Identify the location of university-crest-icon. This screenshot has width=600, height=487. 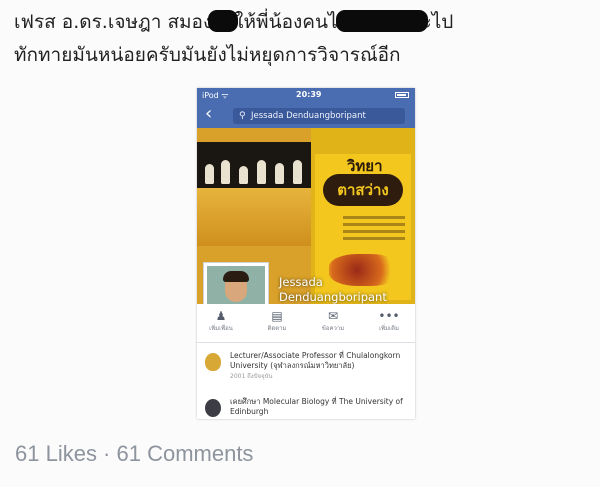
(213, 362).